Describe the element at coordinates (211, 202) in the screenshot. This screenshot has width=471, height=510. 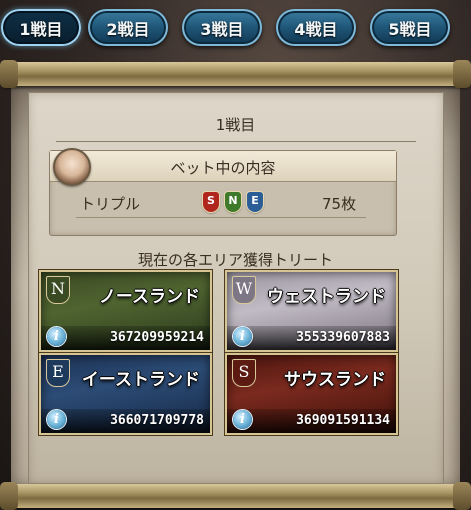
I see `emblem-south-icon: S` at that location.